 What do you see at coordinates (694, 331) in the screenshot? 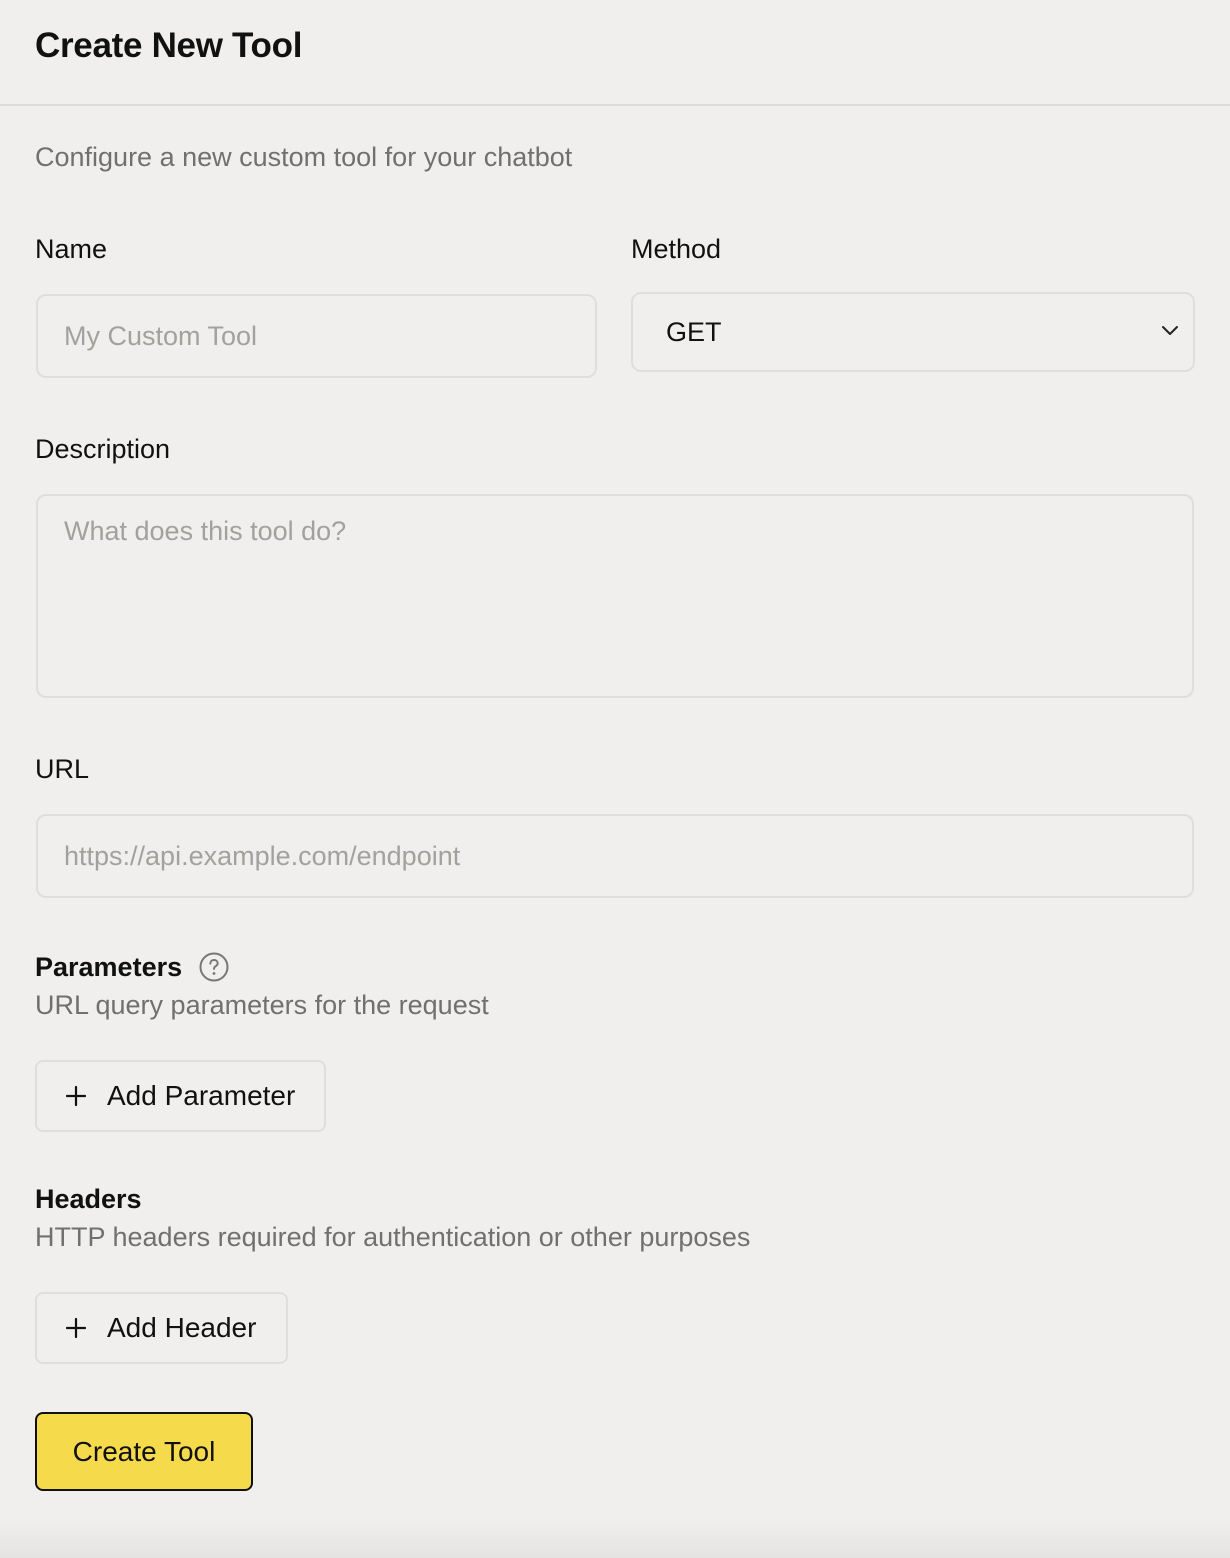
I see `method-selected-value: GET` at bounding box center [694, 331].